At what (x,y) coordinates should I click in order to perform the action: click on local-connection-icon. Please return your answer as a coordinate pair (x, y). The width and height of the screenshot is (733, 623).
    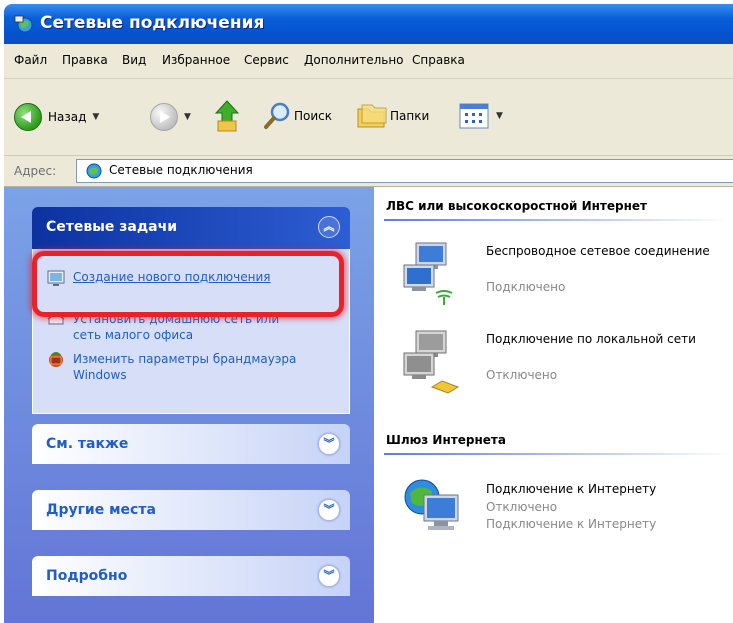
    Looking at the image, I should click on (431, 362).